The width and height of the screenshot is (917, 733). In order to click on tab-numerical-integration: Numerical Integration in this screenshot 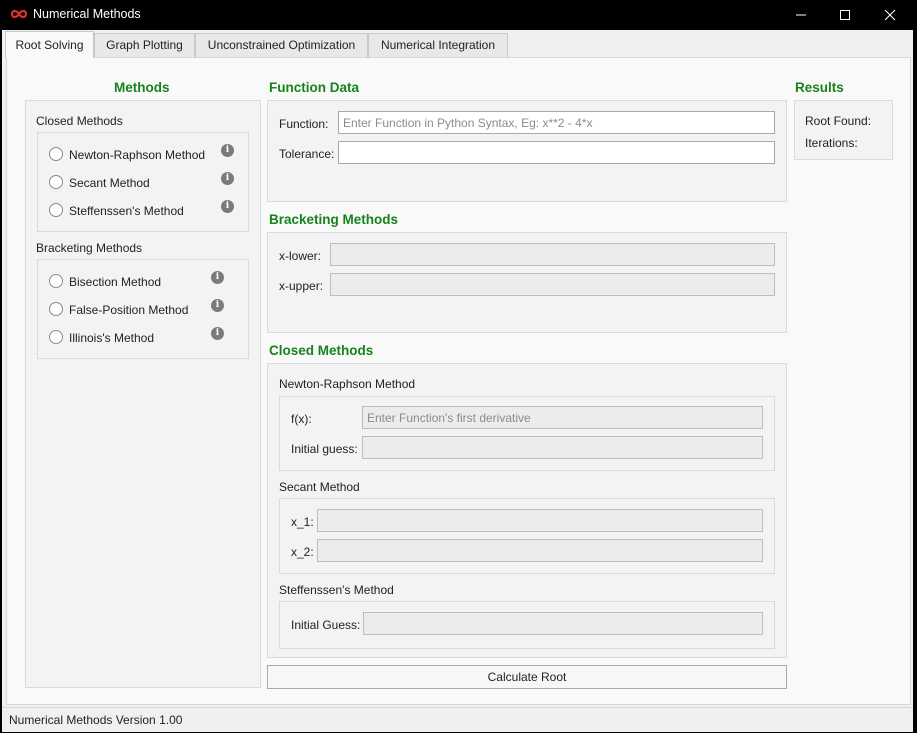, I will do `click(438, 45)`.